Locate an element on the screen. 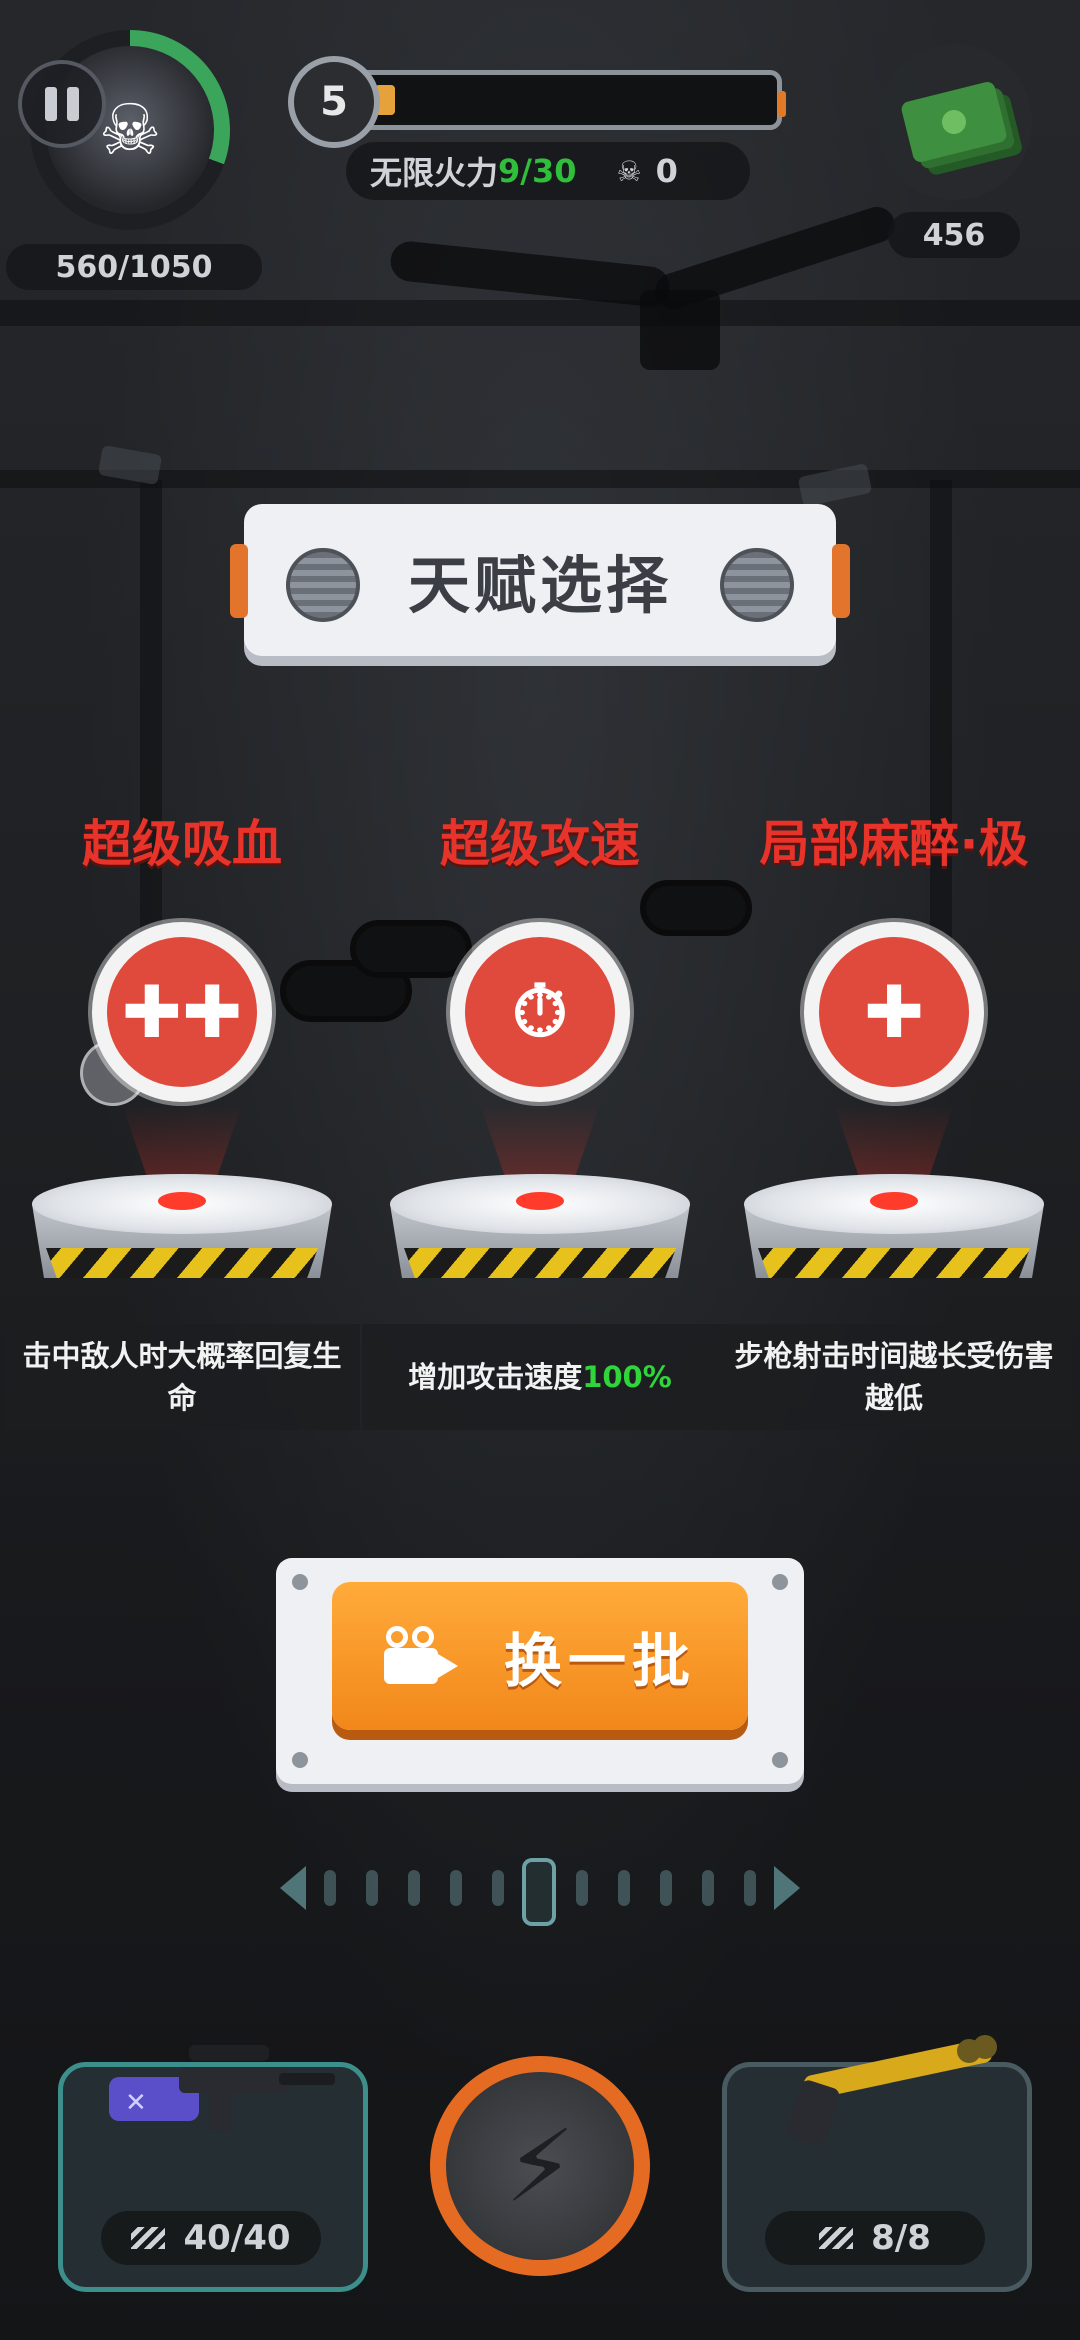  video-camera-icon is located at coordinates (421, 1656).